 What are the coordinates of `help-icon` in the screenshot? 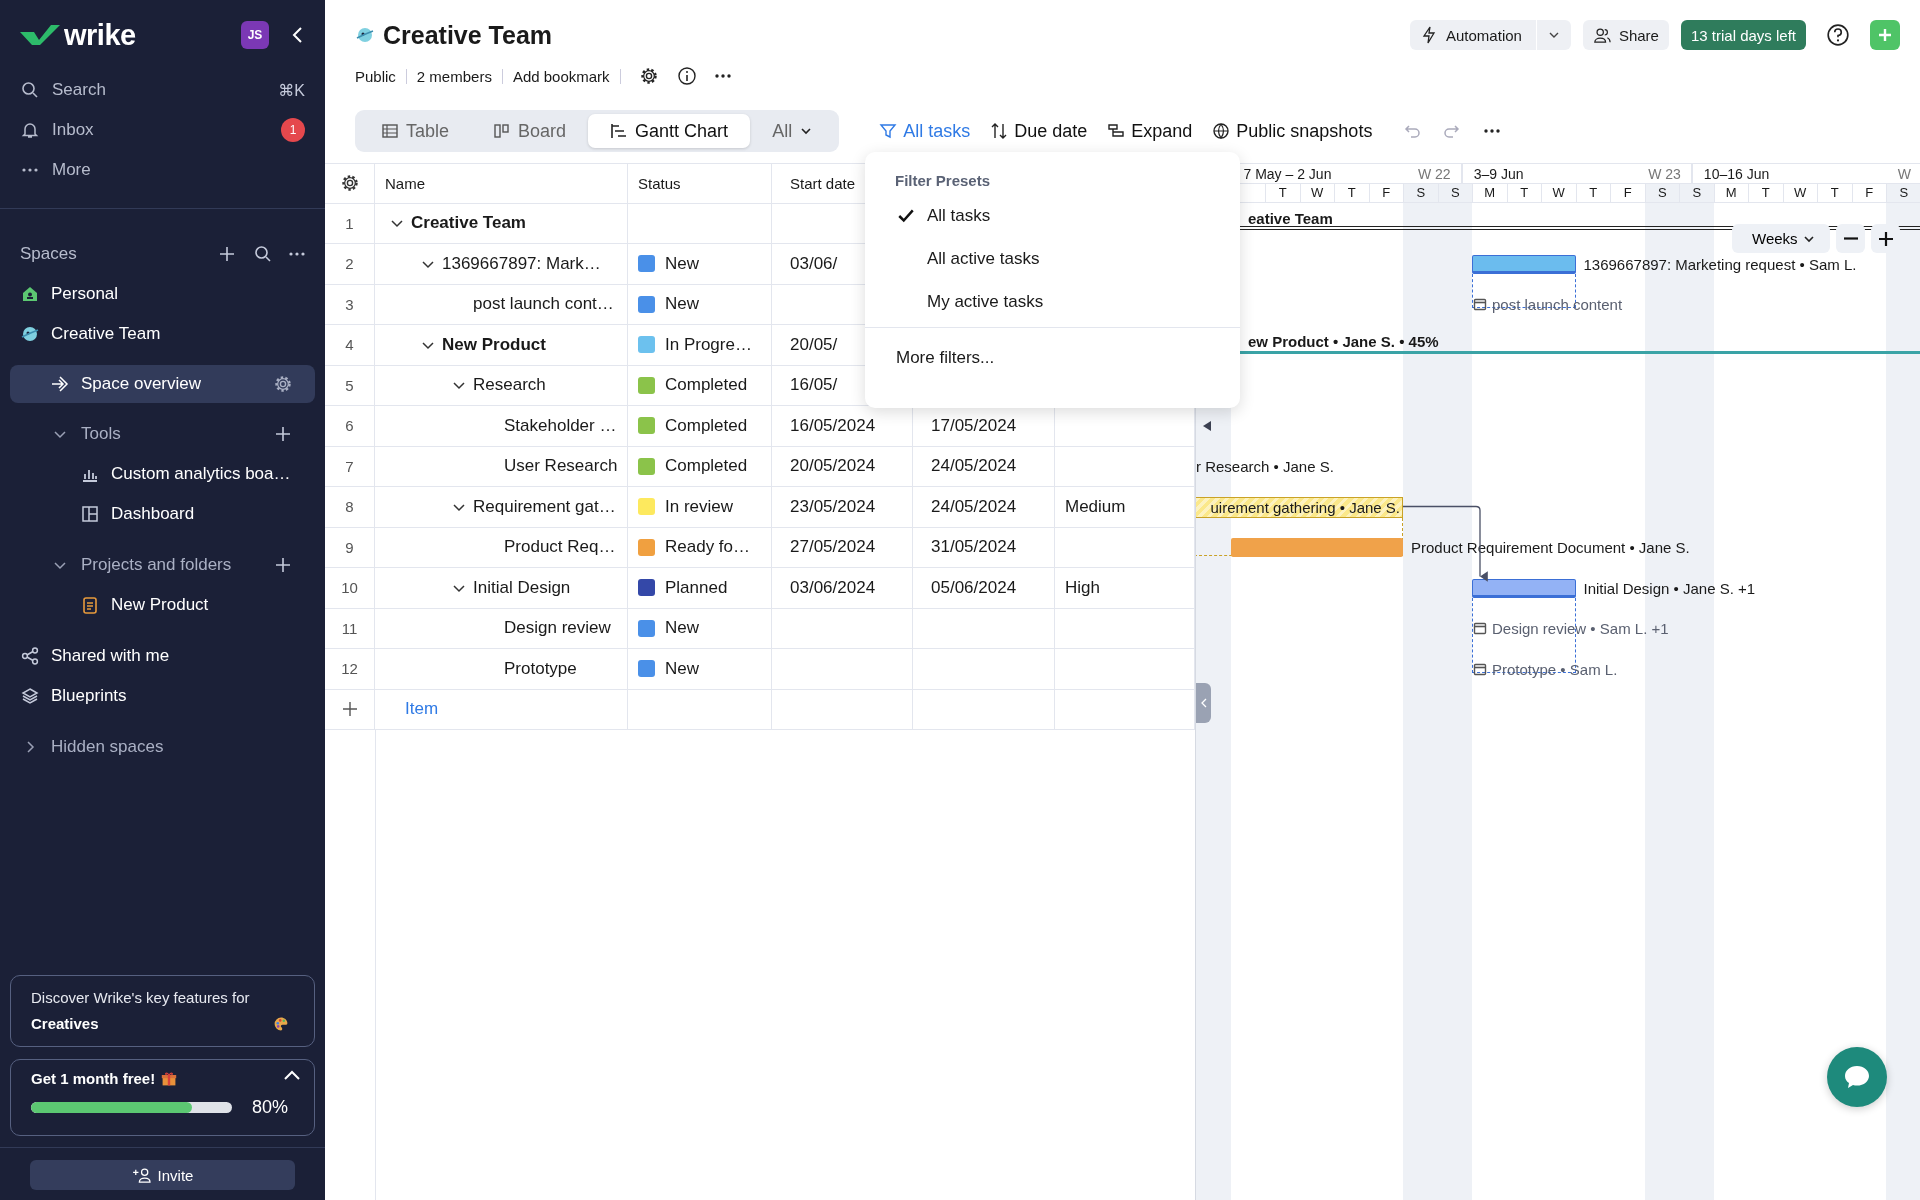 It's located at (1838, 35).